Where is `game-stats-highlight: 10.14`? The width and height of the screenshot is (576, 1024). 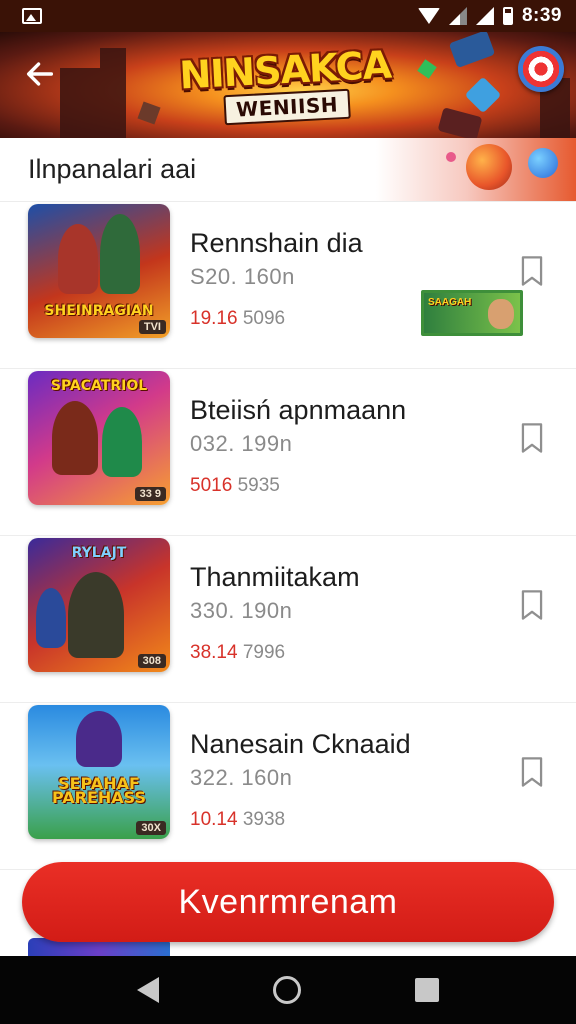 game-stats-highlight: 10.14 is located at coordinates (214, 819).